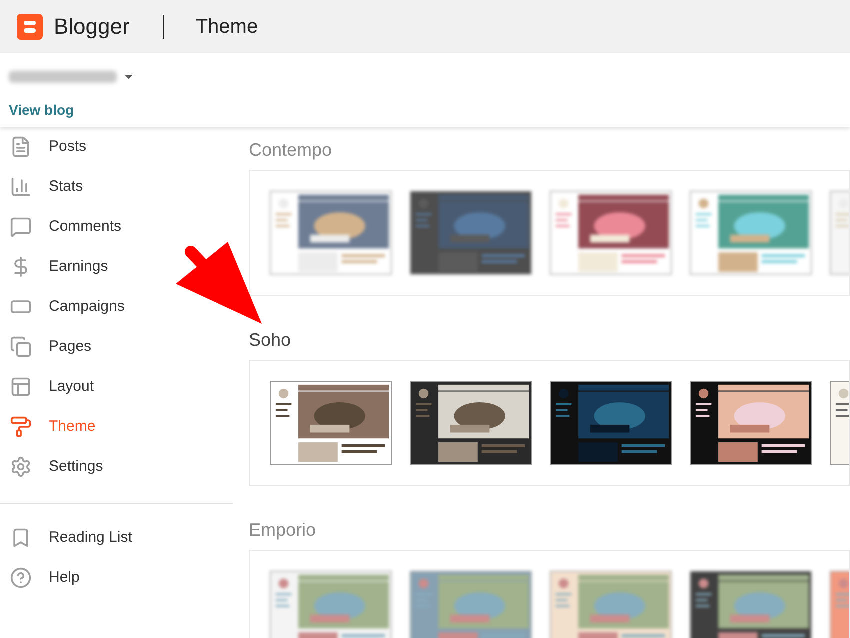  What do you see at coordinates (63, 227) in the screenshot?
I see `sidebar-item: Comments` at bounding box center [63, 227].